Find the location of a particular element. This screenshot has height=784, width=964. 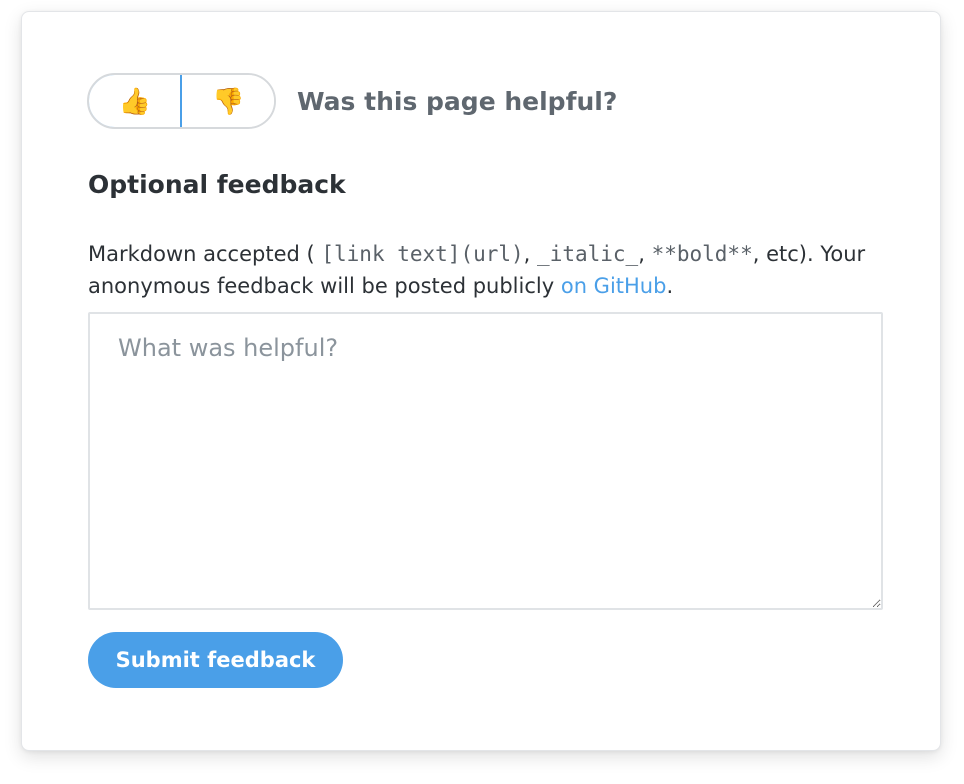

vote-button-group: 👍 👎 is located at coordinates (181, 101).